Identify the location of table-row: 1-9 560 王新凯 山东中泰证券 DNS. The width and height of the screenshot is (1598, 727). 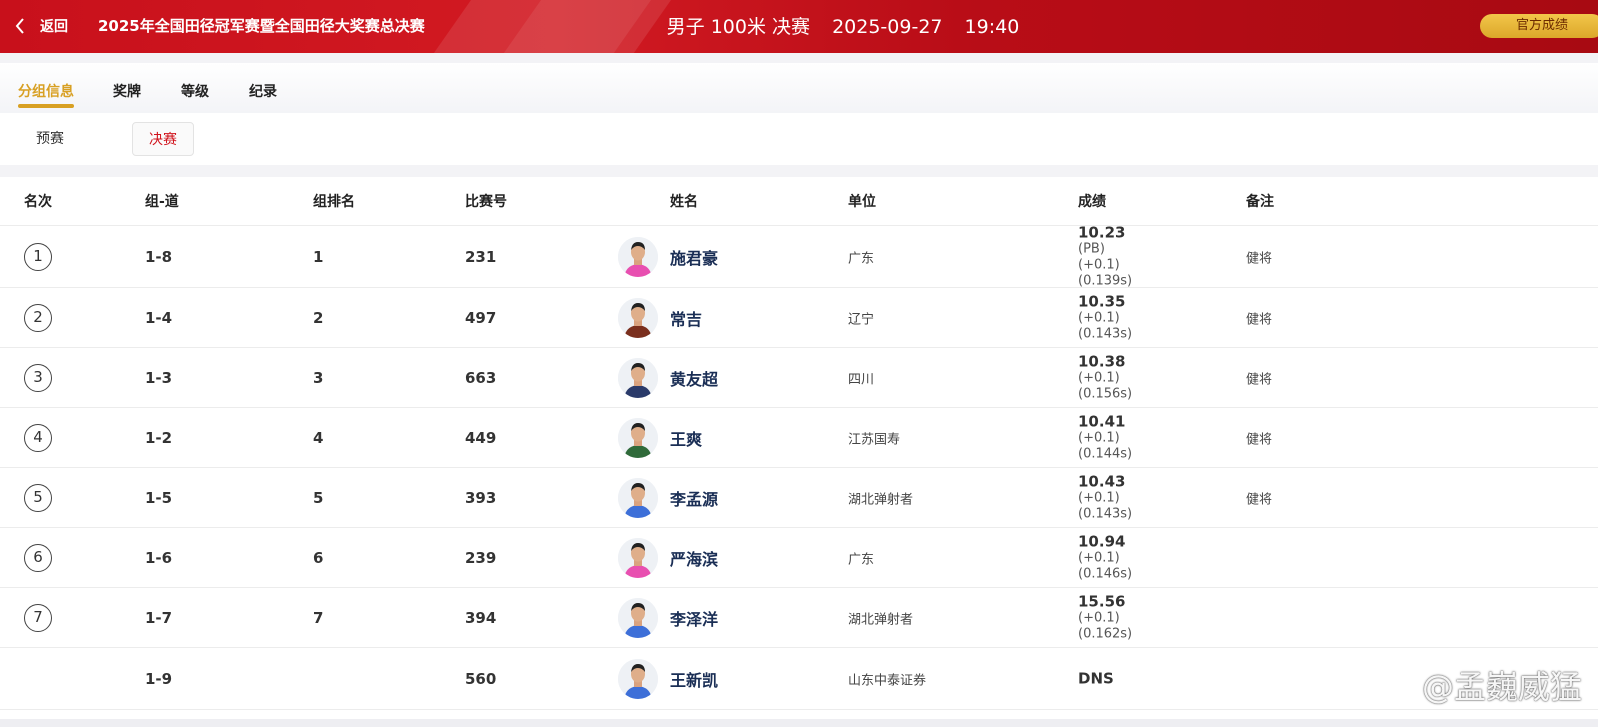
(799, 679).